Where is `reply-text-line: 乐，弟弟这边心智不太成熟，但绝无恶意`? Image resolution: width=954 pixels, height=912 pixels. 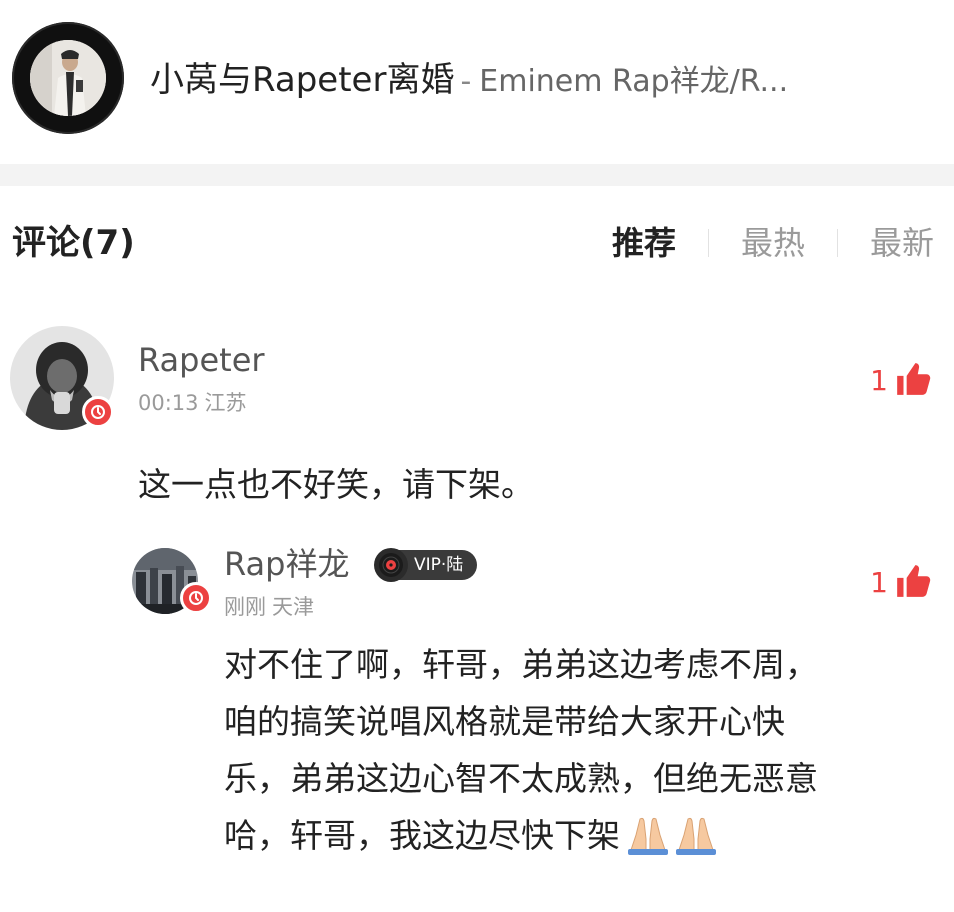 reply-text-line: 乐，弟弟这边心智不太成熟，但绝无恶意 is located at coordinates (521, 778).